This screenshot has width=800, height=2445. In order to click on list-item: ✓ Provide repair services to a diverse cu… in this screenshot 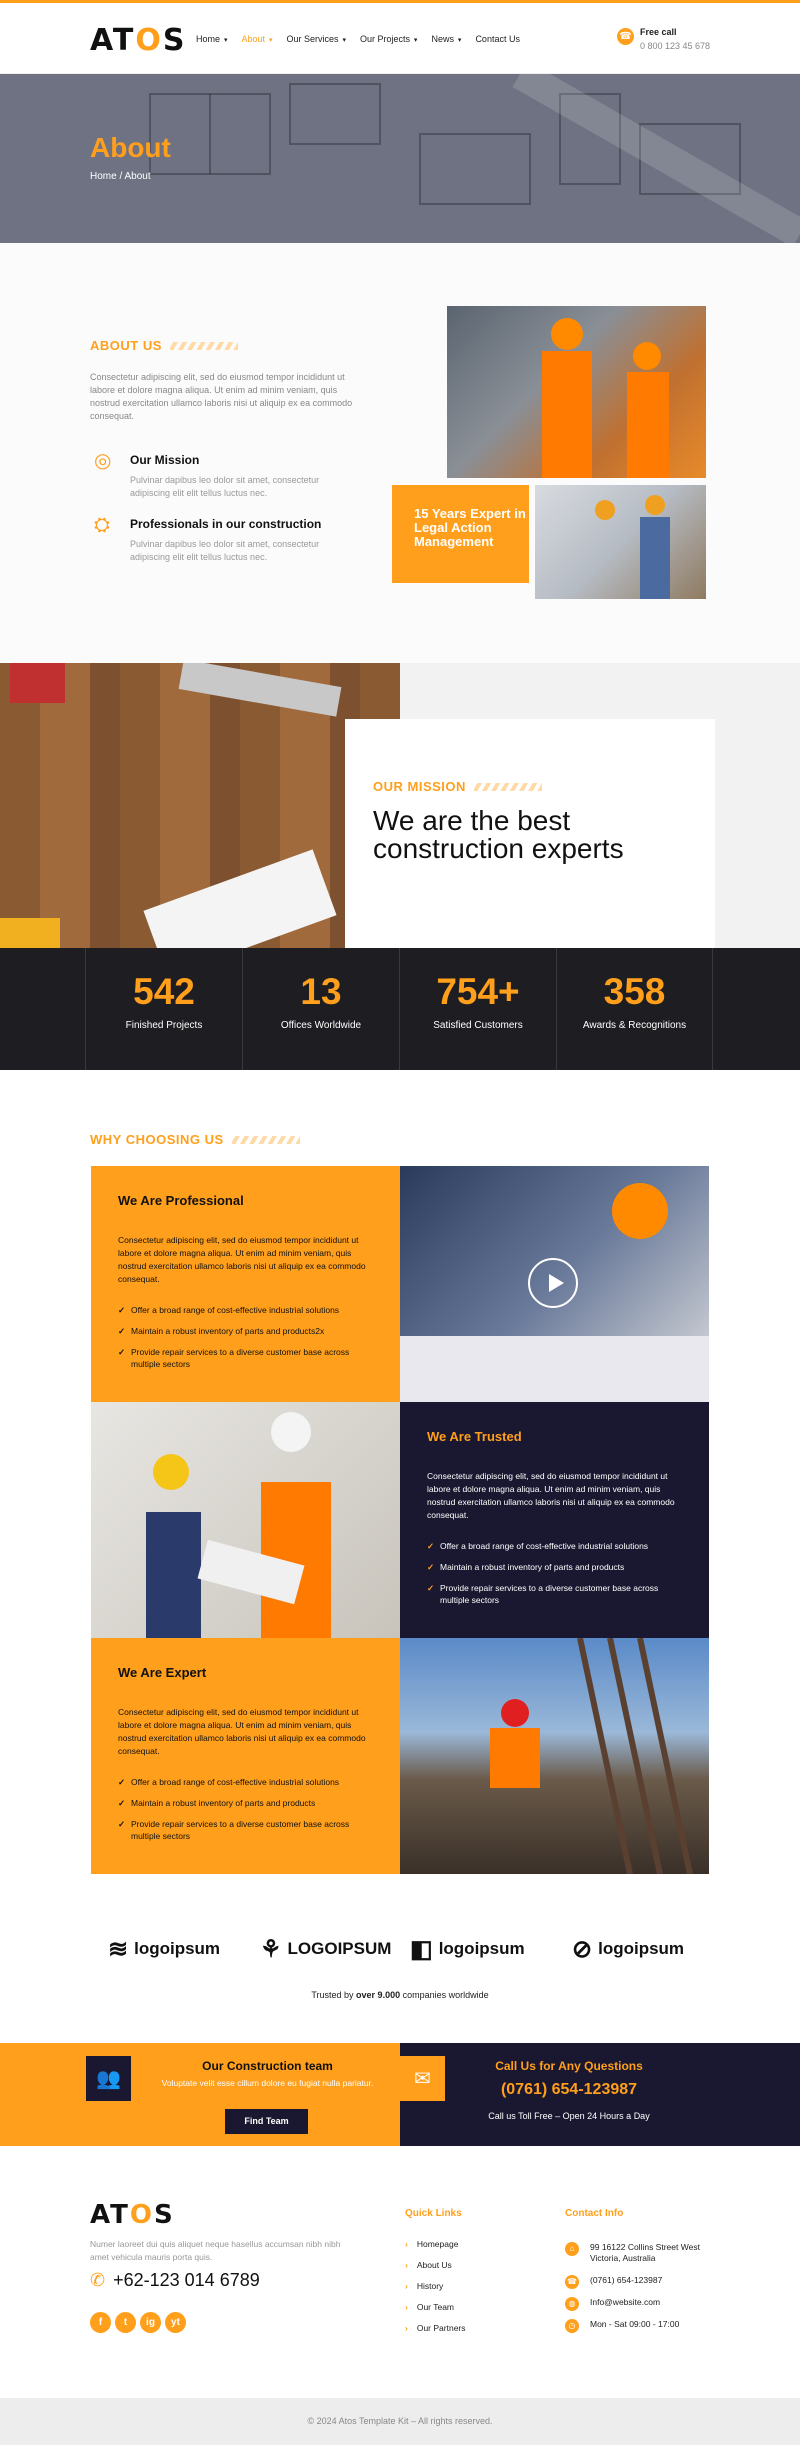, I will do `click(234, 1358)`.